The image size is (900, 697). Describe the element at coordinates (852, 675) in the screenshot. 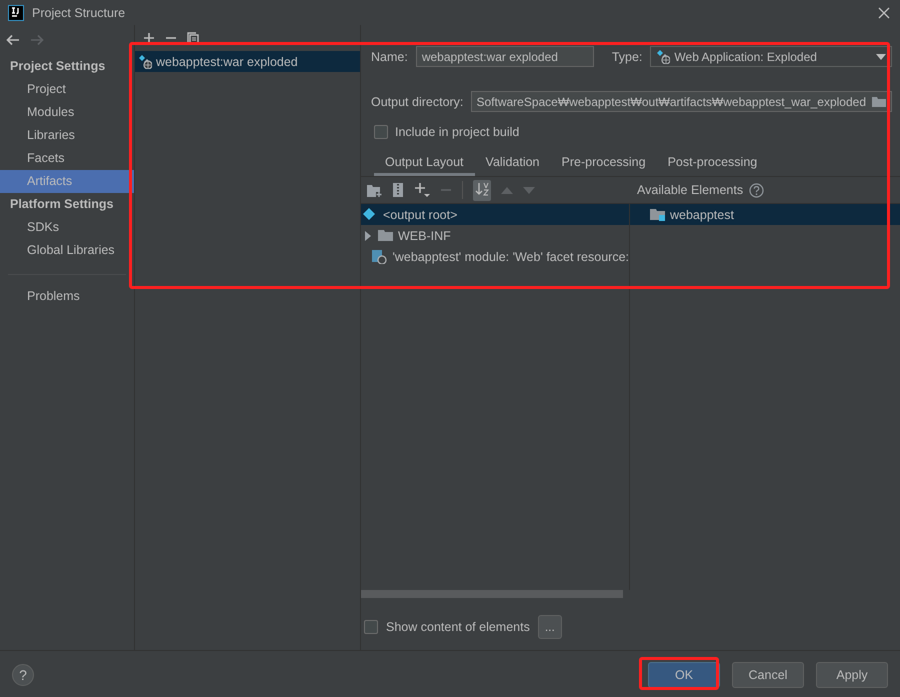

I see `dialog-button: Apply` at that location.